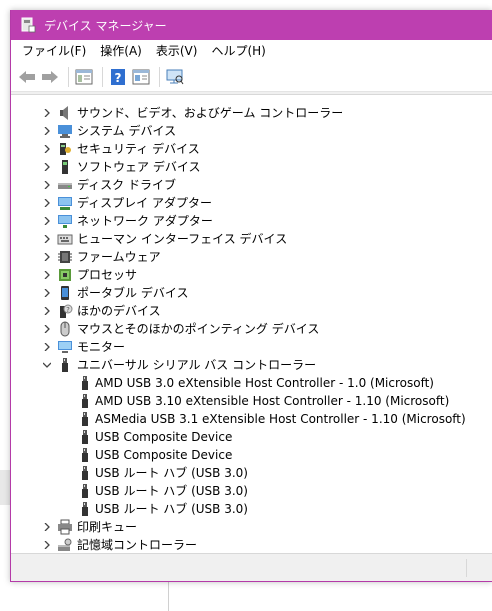 The height and width of the screenshot is (611, 492). What do you see at coordinates (168, 595) in the screenshot?
I see `background-divider` at bounding box center [168, 595].